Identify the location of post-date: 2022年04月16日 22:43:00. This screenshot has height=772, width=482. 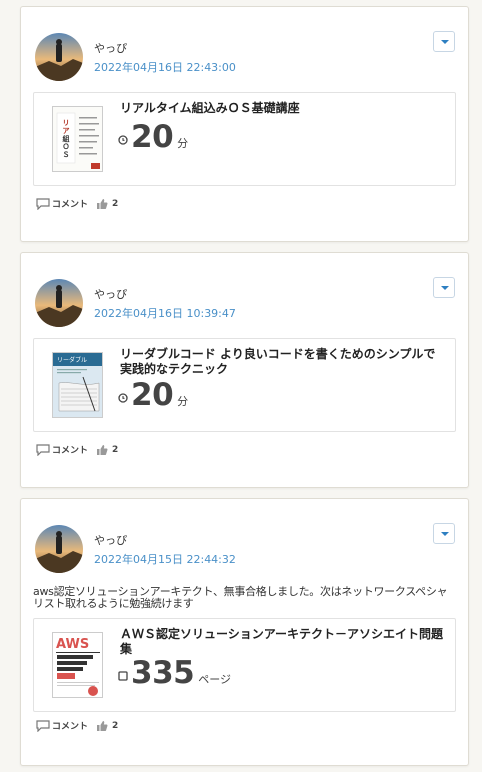
(165, 67).